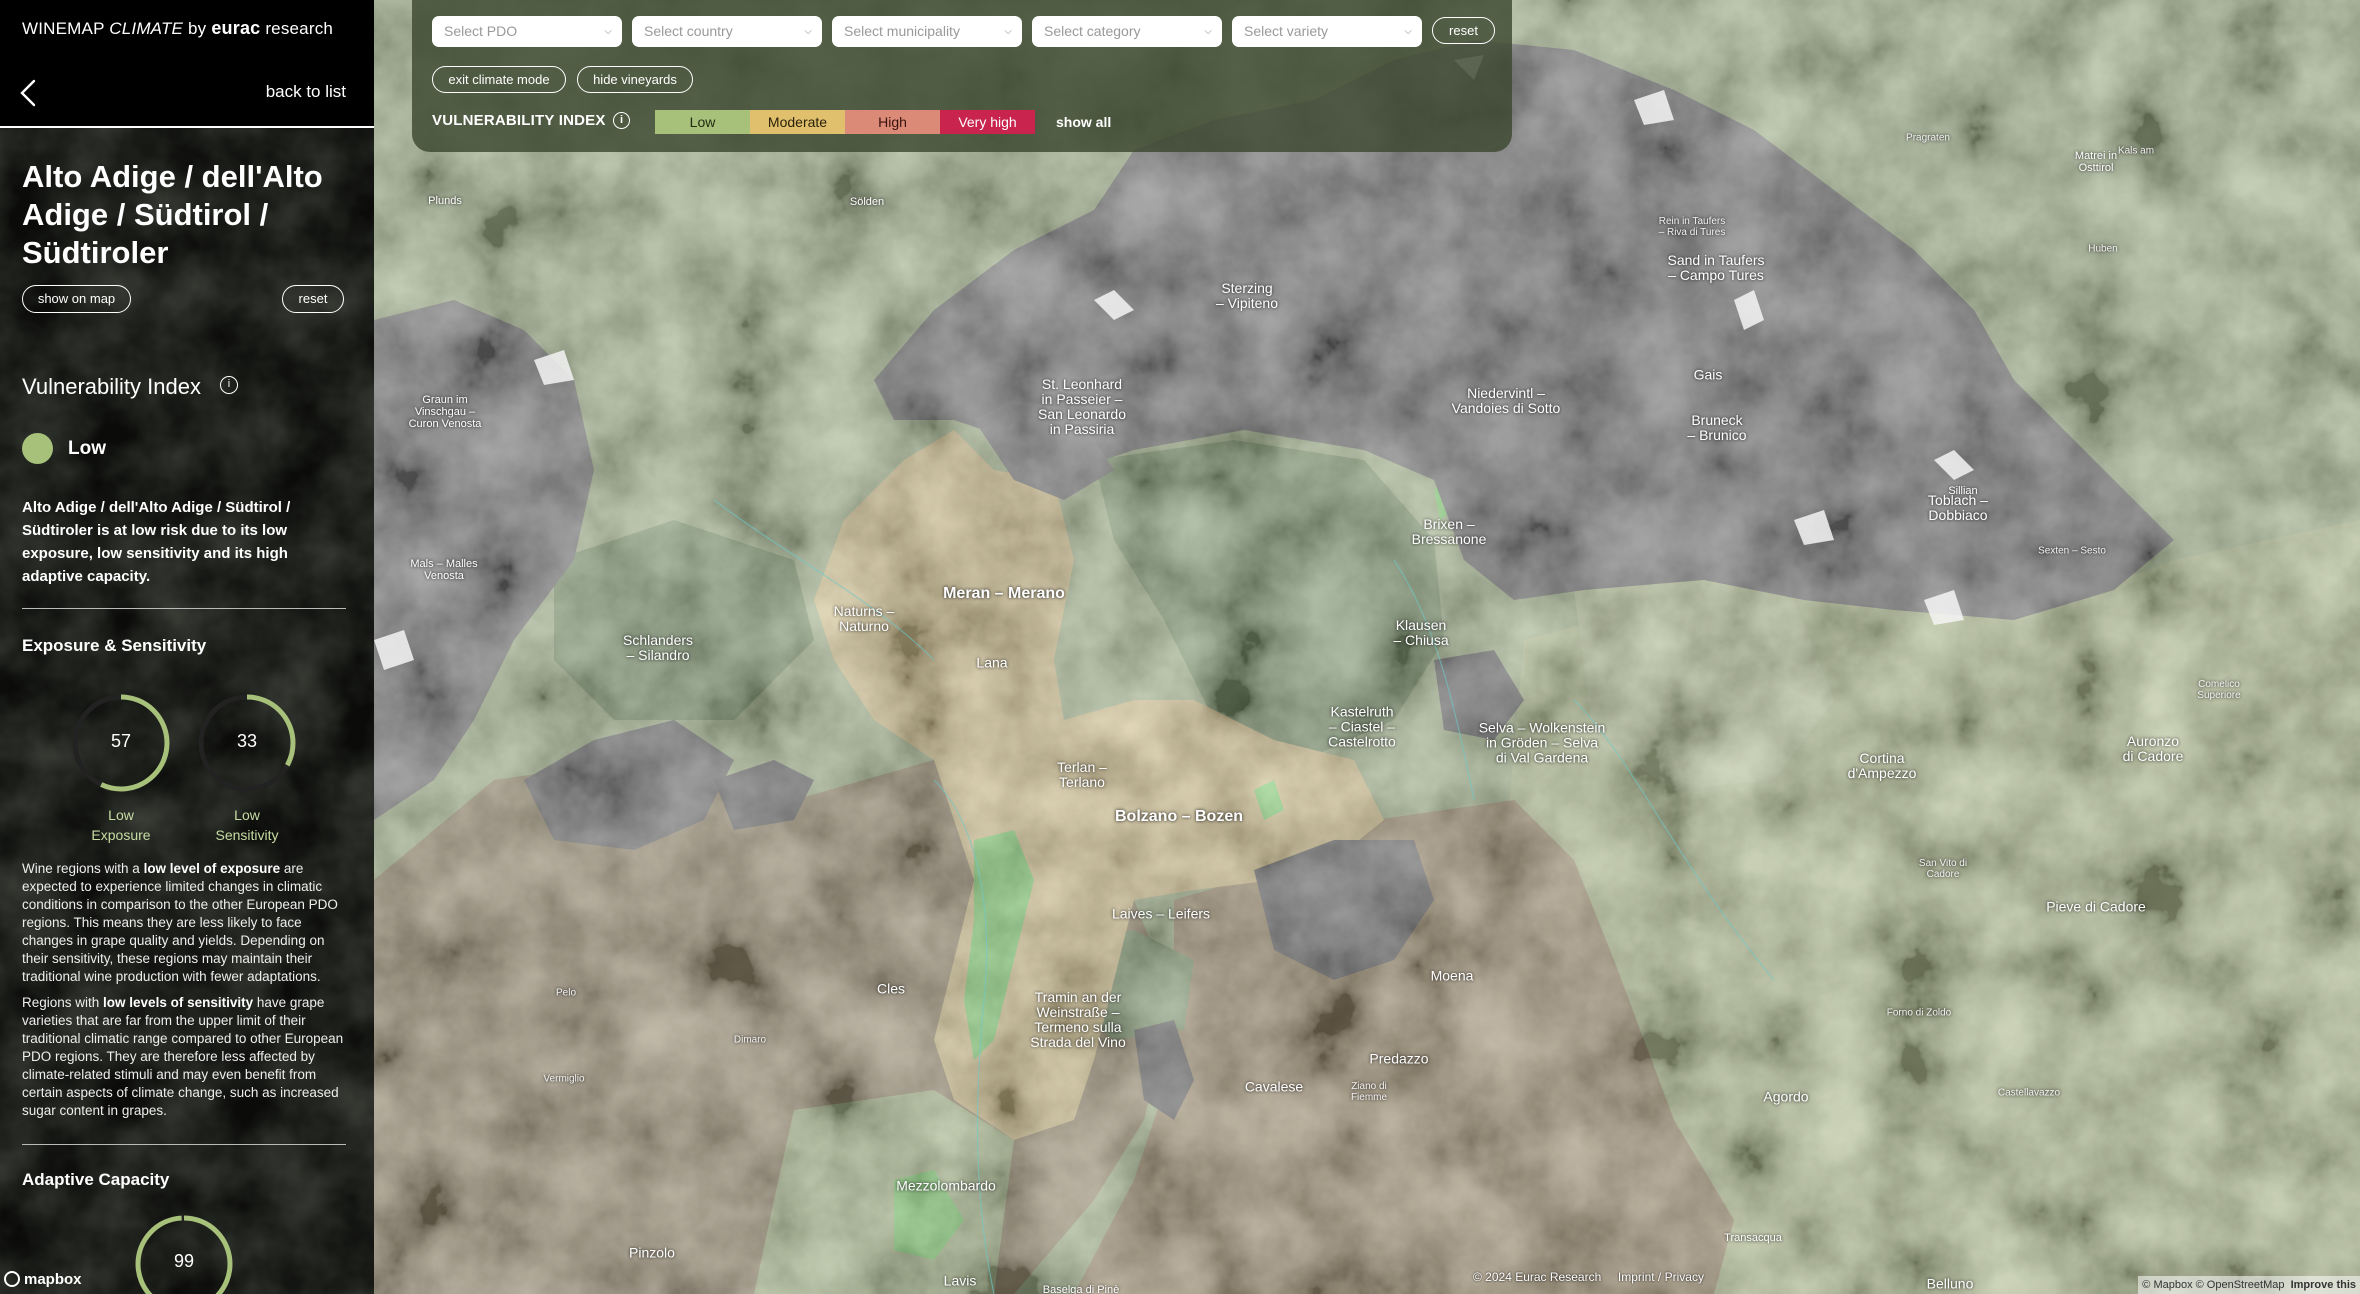 This screenshot has height=1294, width=2360. I want to click on place-label: Gais, so click(1708, 374).